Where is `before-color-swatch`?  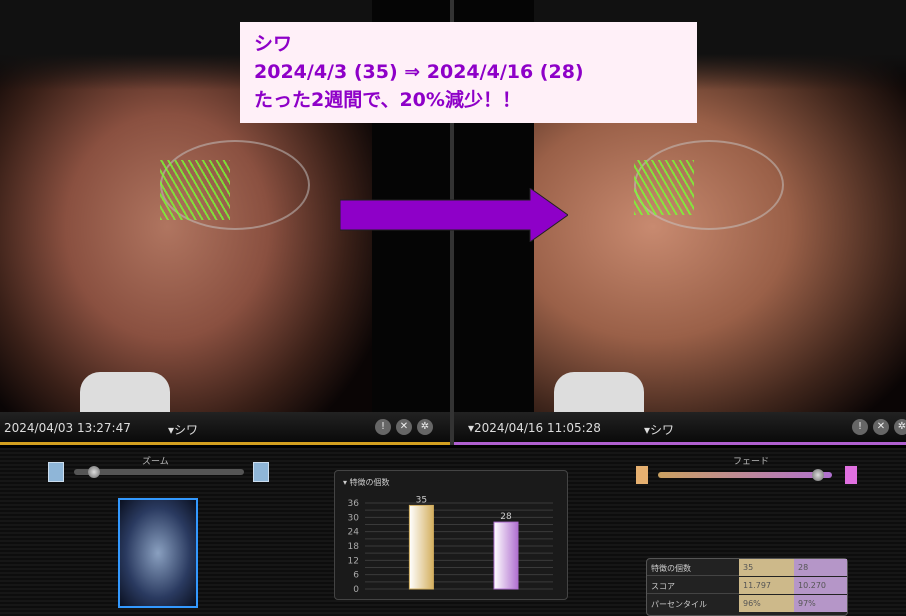 before-color-swatch is located at coordinates (642, 475).